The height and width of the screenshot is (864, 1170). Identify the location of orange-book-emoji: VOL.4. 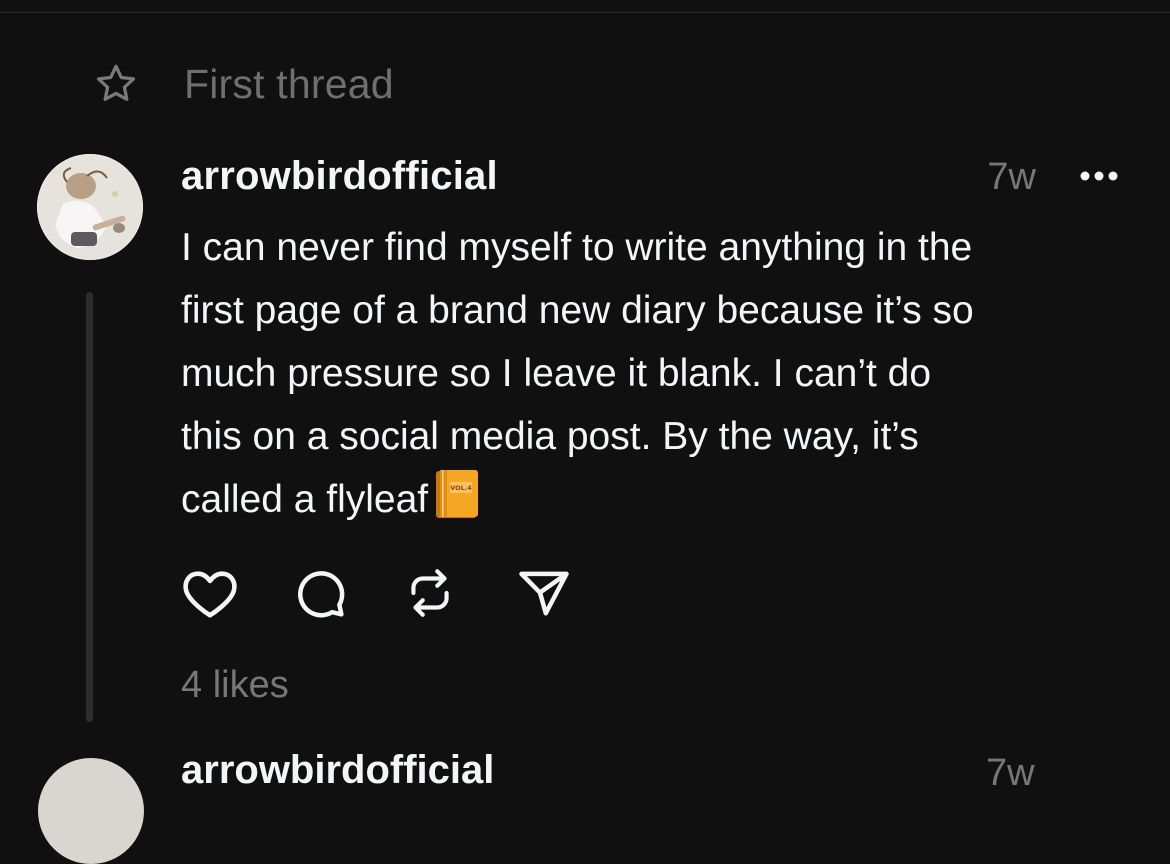
(457, 503).